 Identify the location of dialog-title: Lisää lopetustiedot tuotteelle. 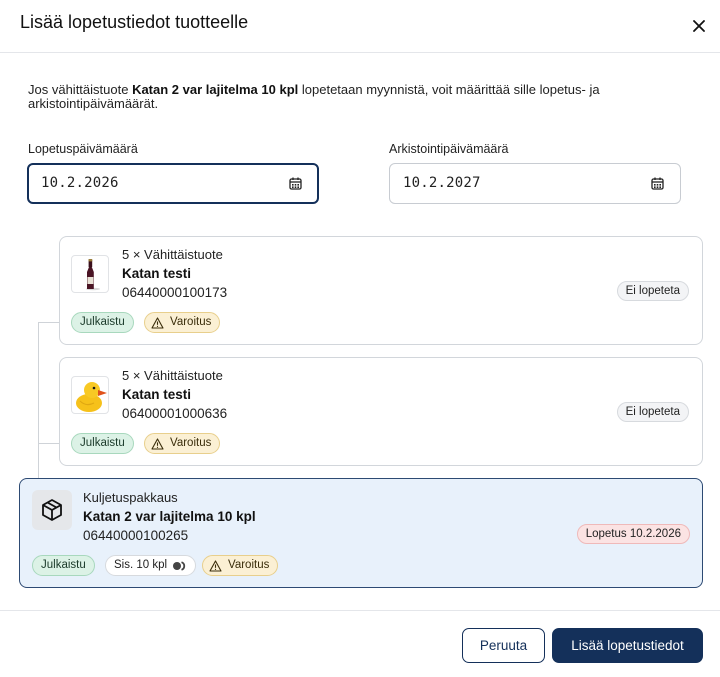
(134, 22).